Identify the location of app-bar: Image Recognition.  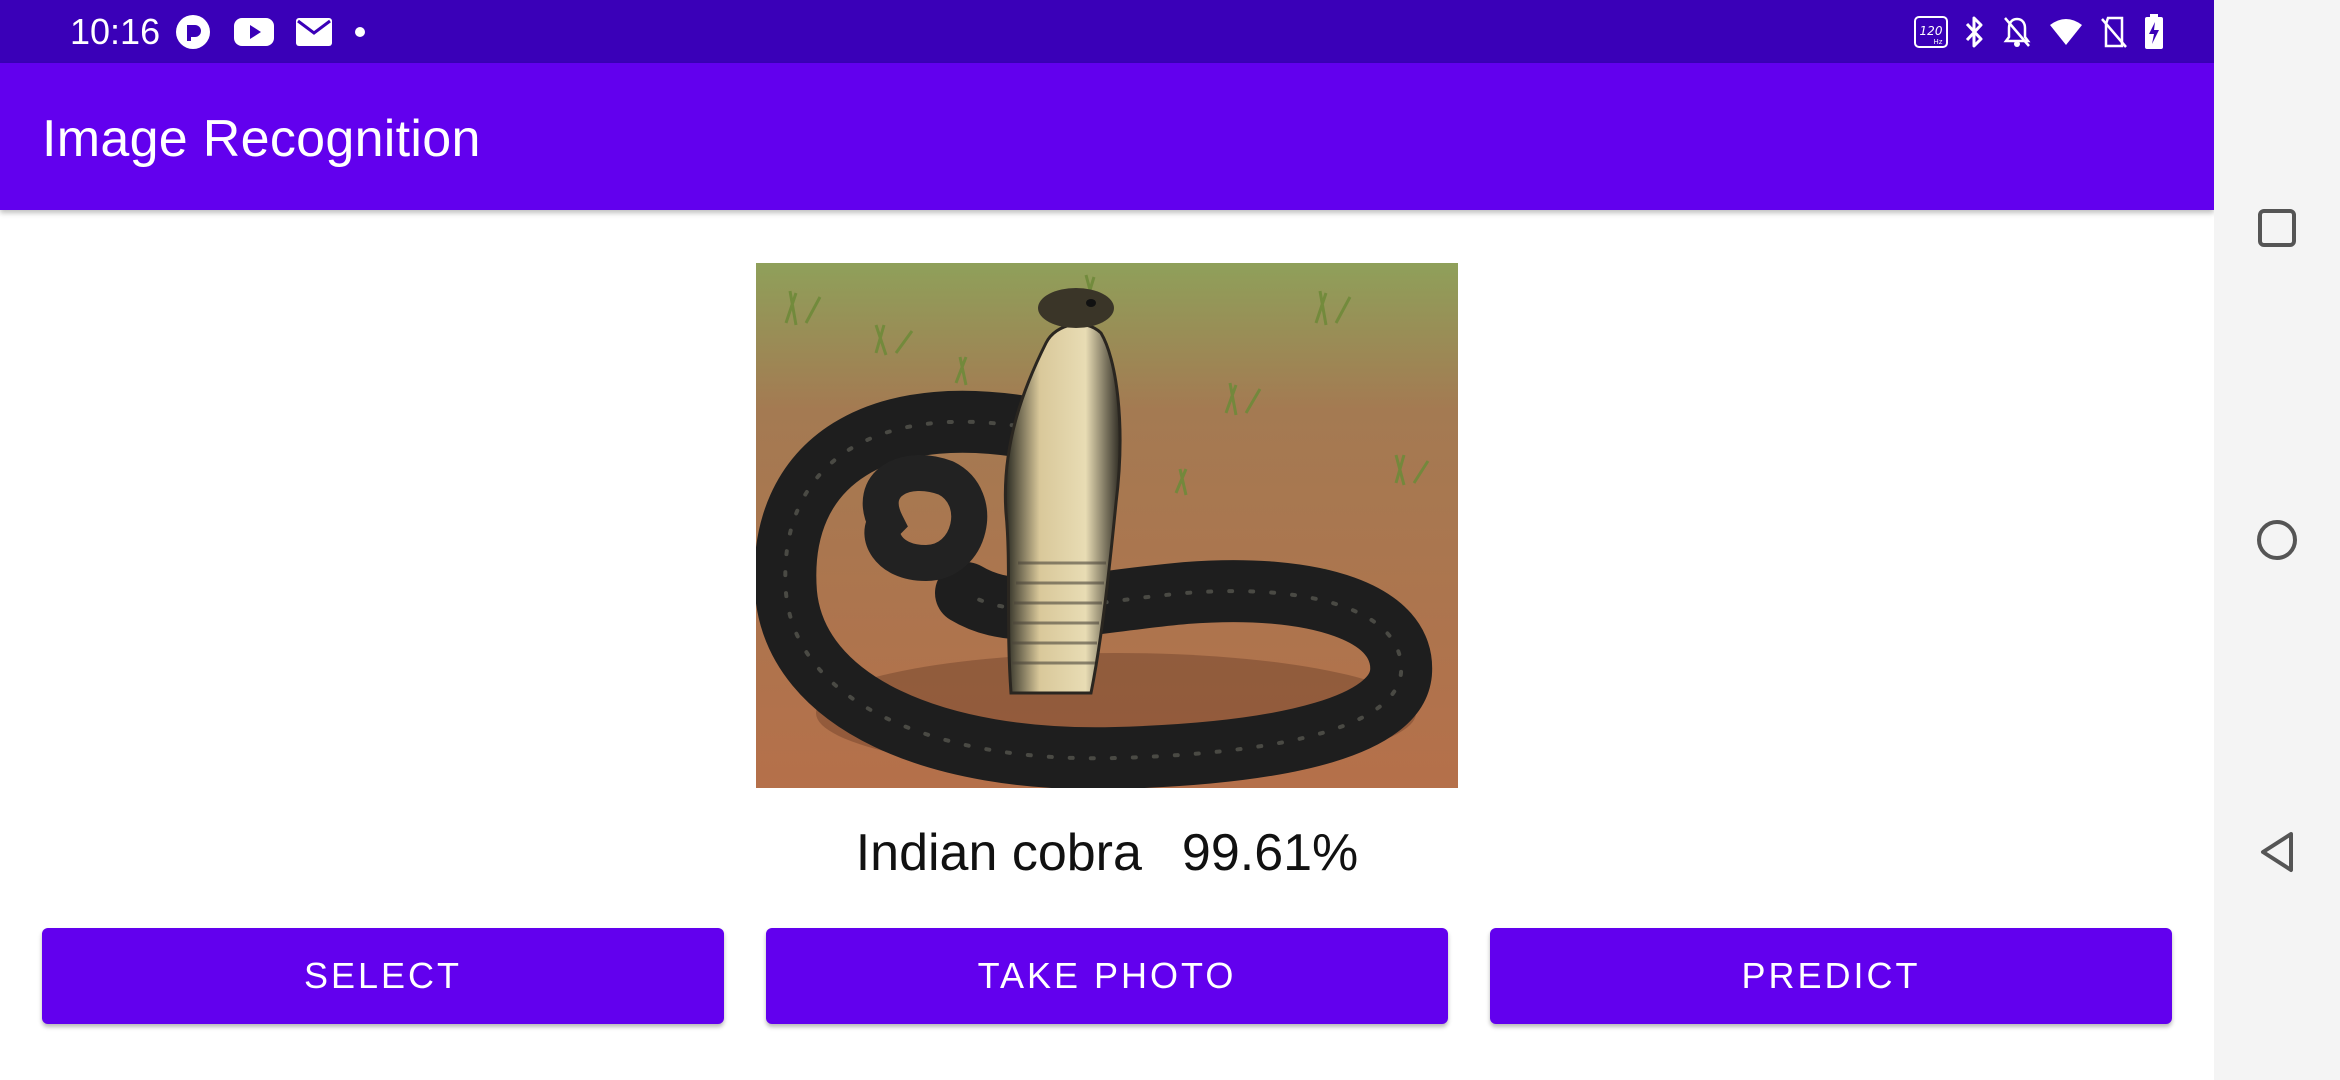
(1107, 136).